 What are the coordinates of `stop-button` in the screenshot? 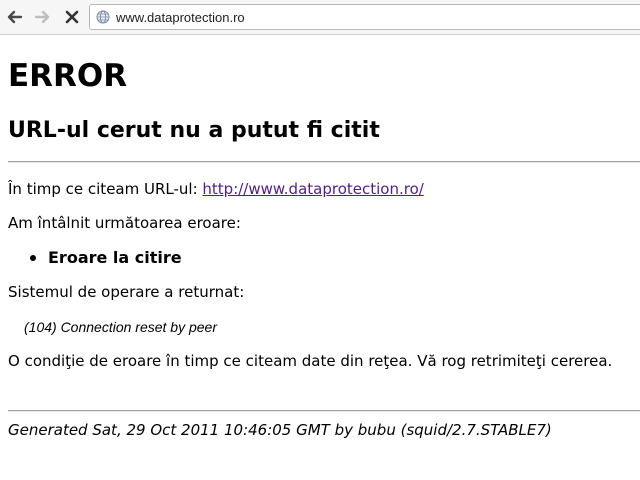 It's located at (72, 17).